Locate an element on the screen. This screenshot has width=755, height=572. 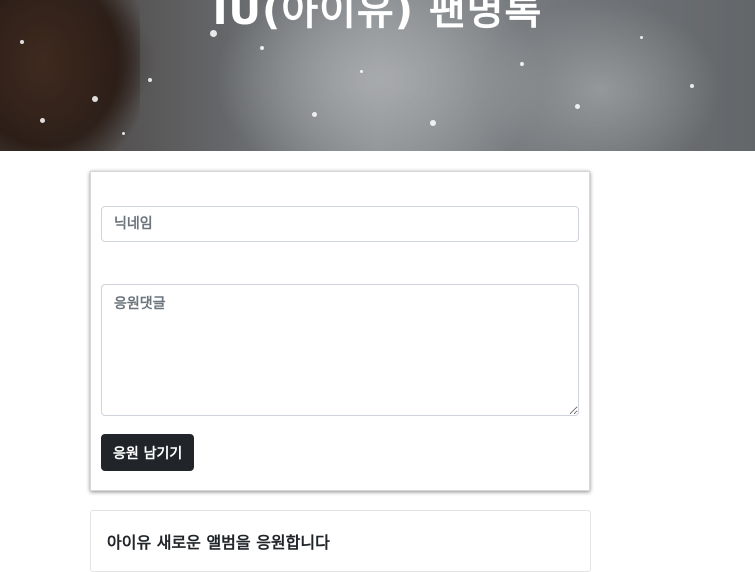
submit-cheer-button: 응원 남기기 is located at coordinates (148, 452).